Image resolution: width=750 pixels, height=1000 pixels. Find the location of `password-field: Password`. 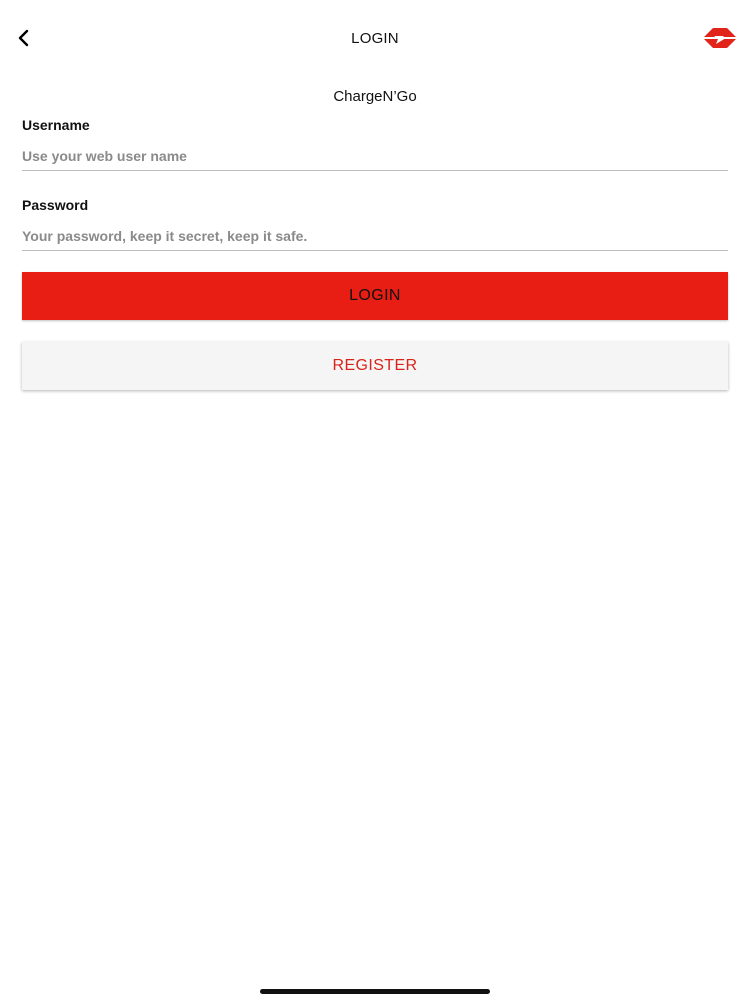

password-field: Password is located at coordinates (375, 223).